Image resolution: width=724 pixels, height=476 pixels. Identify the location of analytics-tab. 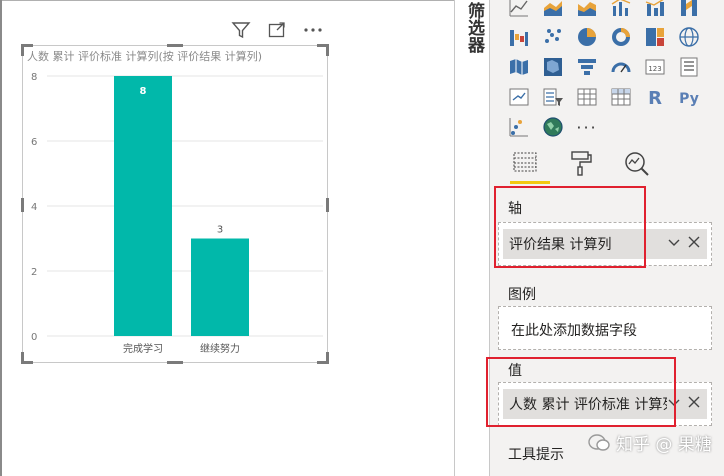
(637, 167).